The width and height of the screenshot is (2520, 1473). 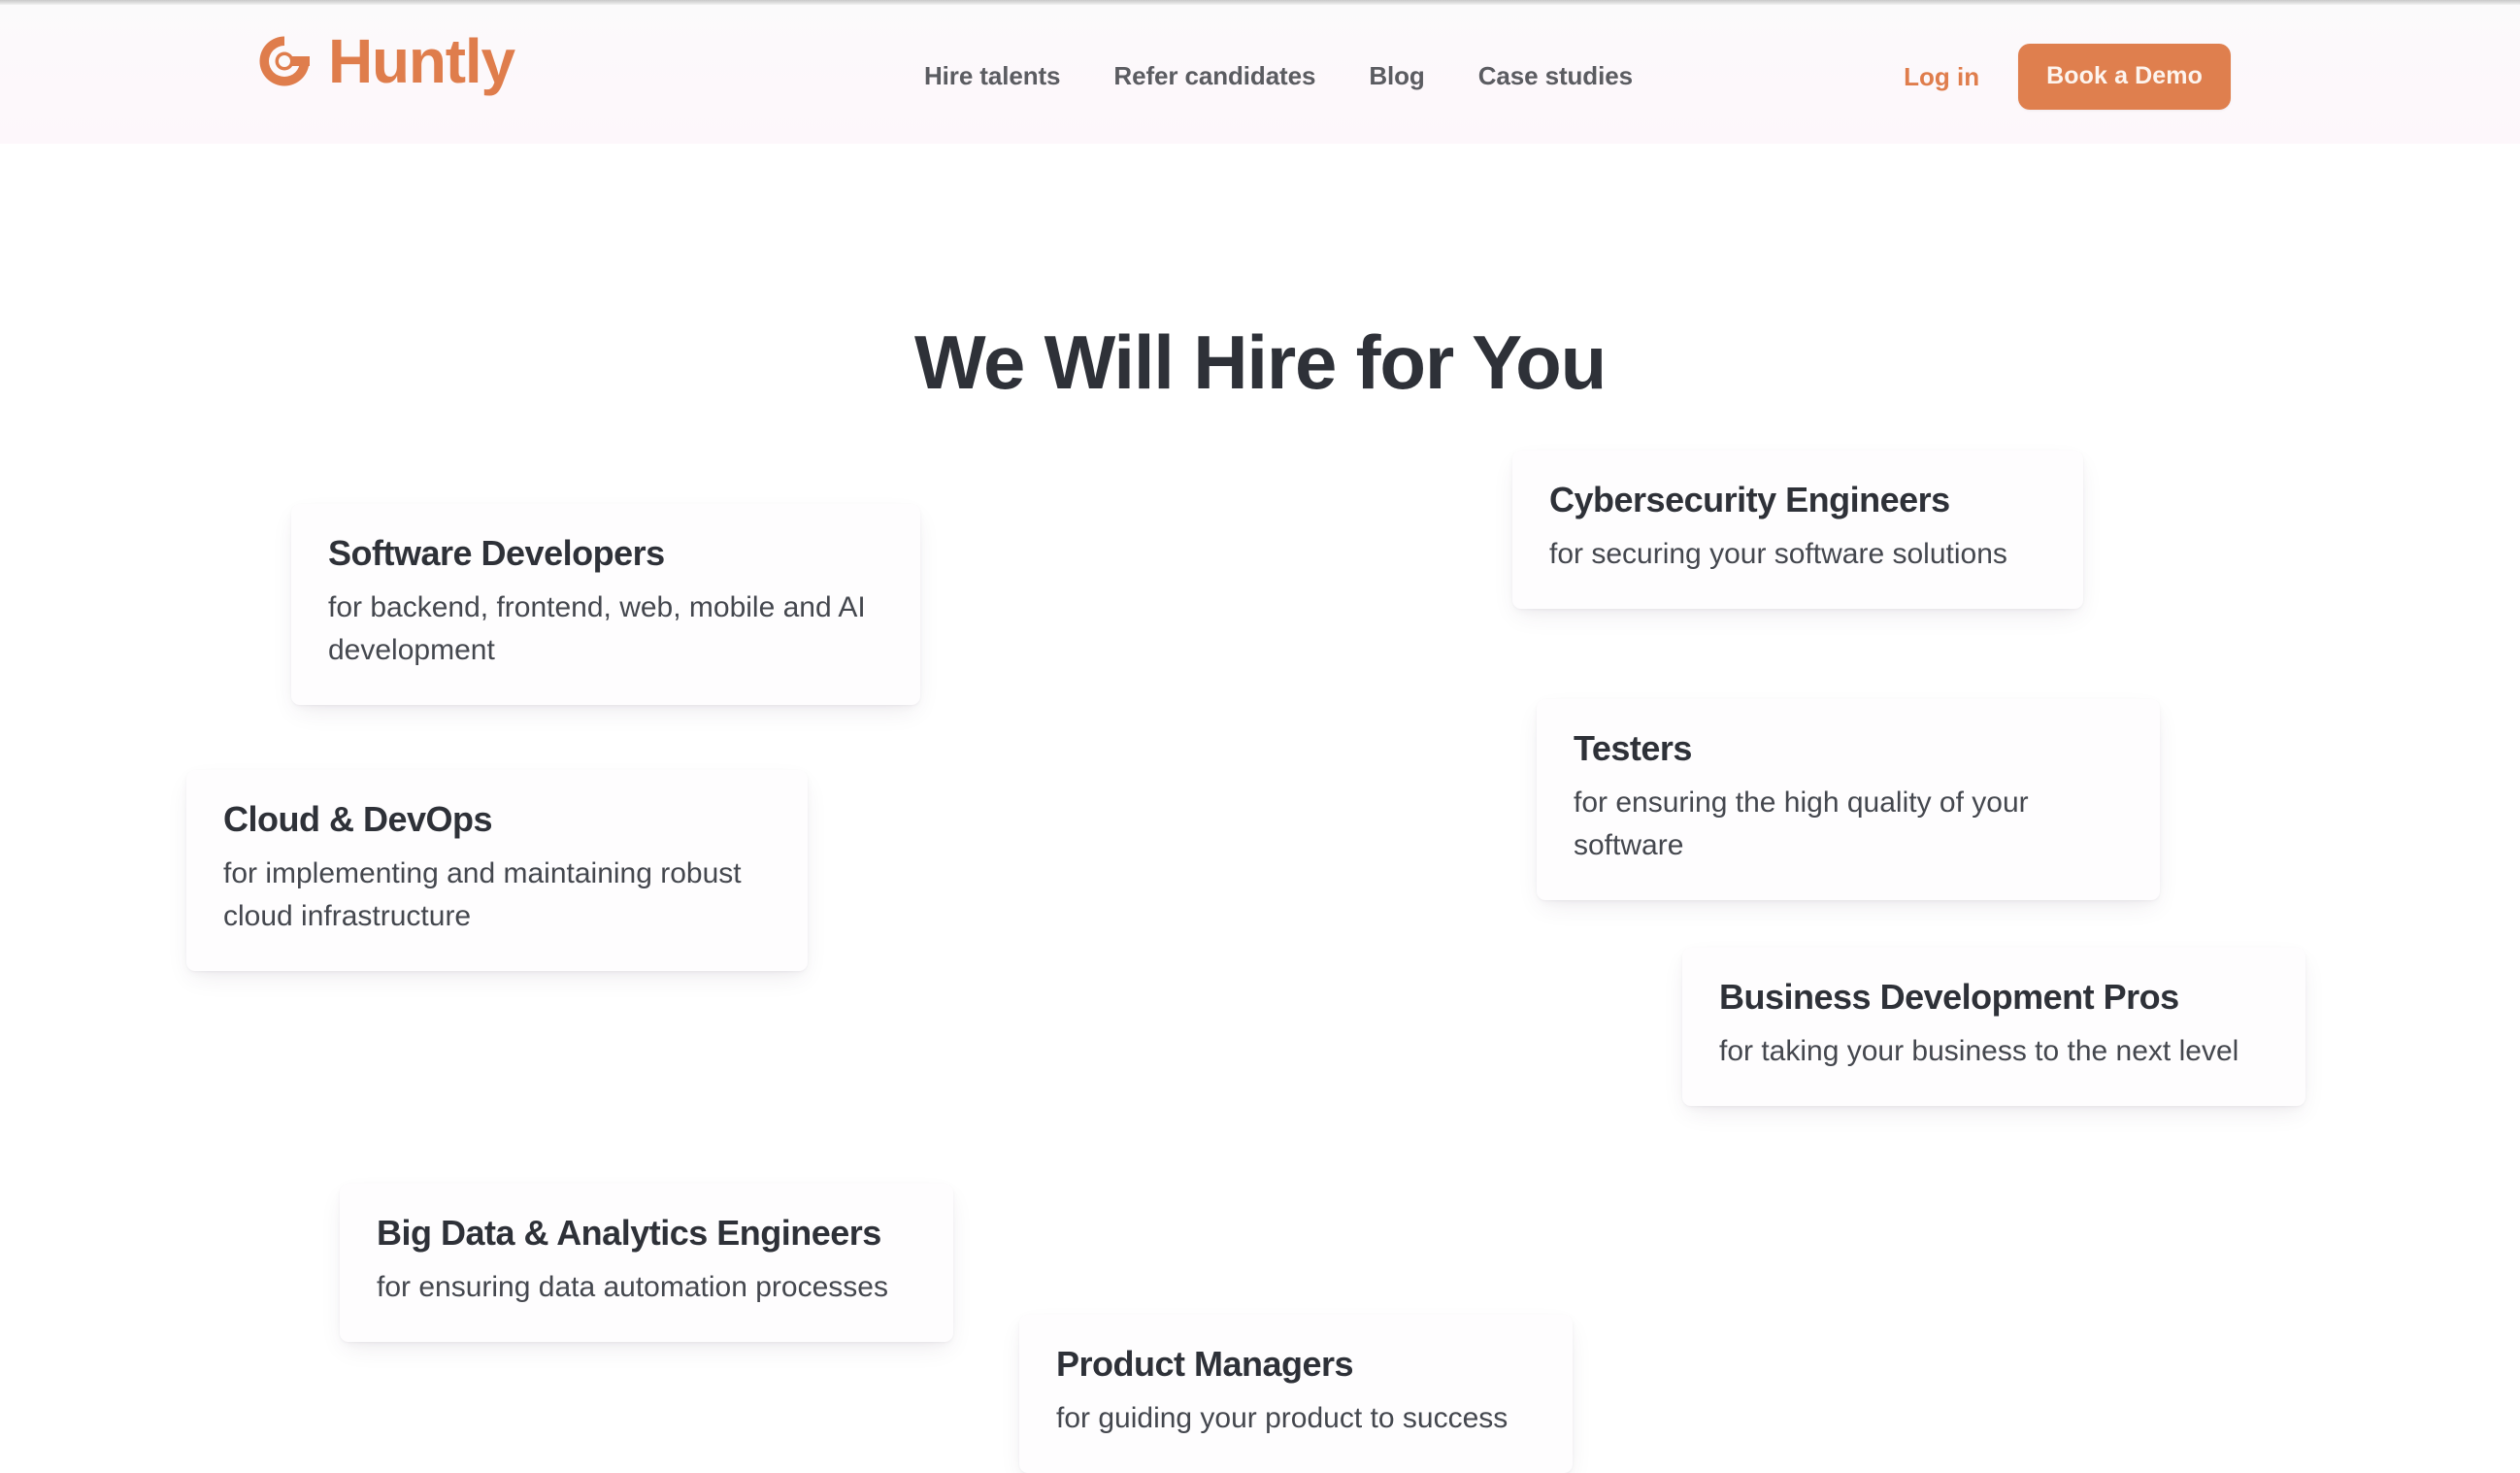 I want to click on brand-logo: Huntly, so click(x=384, y=61).